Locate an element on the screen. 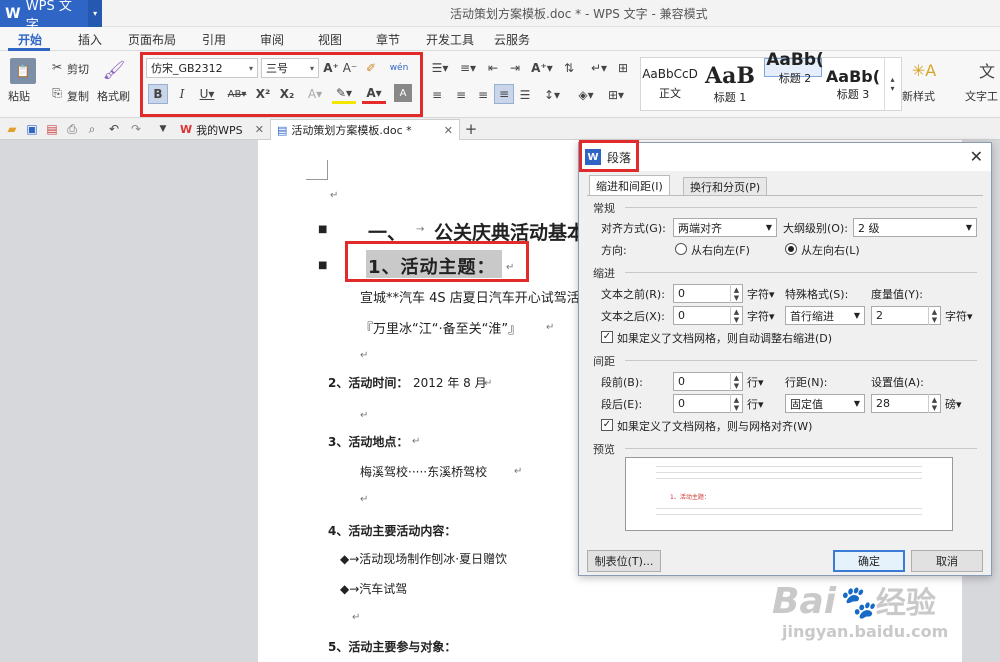 This screenshot has height=662, width=1000. auto-indent-label: 如果定义了文档网格，则自动调整右缩进(D) is located at coordinates (724, 338).